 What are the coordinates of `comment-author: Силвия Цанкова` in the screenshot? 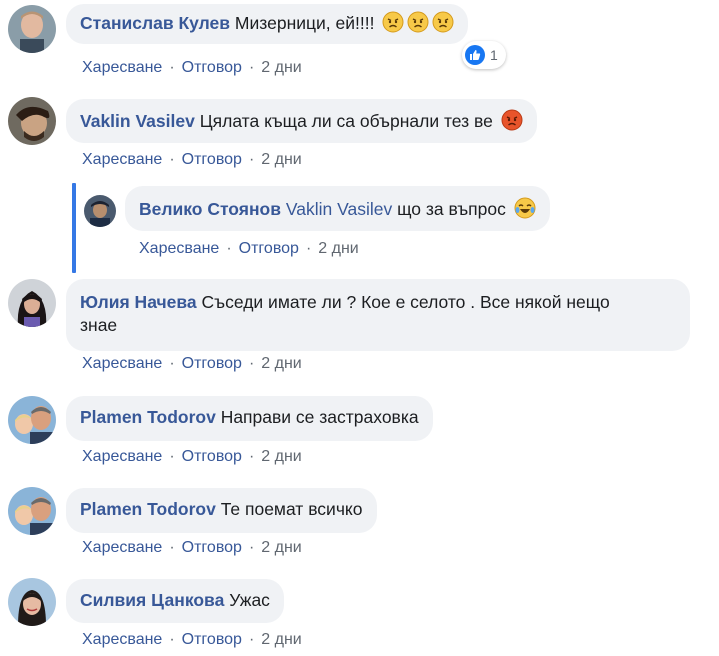 It's located at (152, 600).